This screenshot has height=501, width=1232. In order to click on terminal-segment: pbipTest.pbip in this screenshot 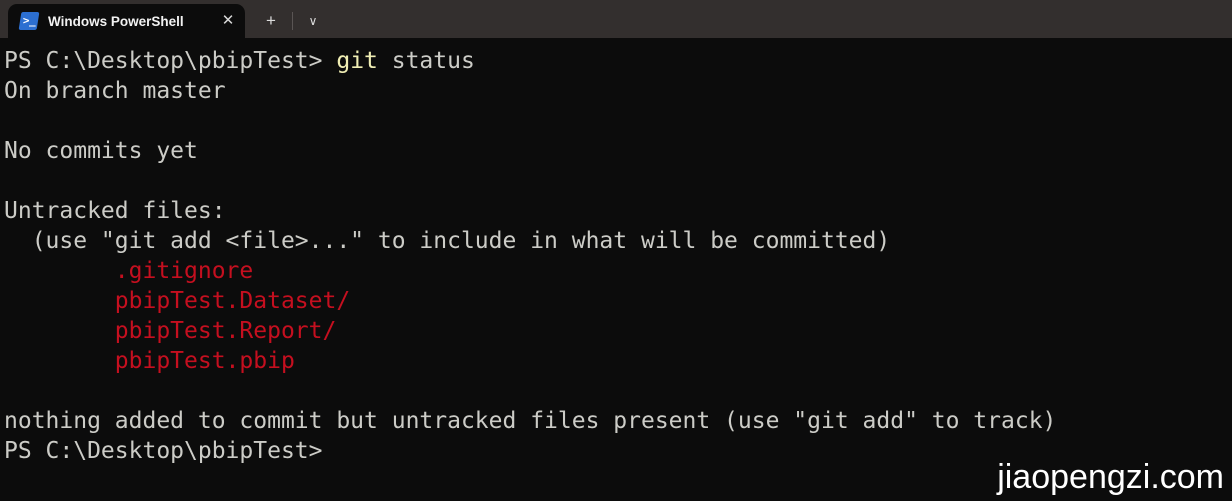, I will do `click(149, 361)`.